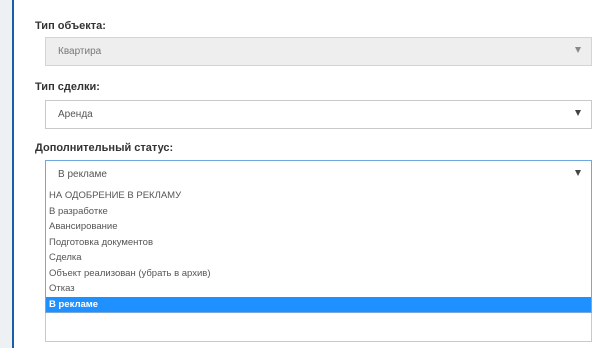 Image resolution: width=608 pixels, height=348 pixels. I want to click on next-field-partial, so click(318, 327).